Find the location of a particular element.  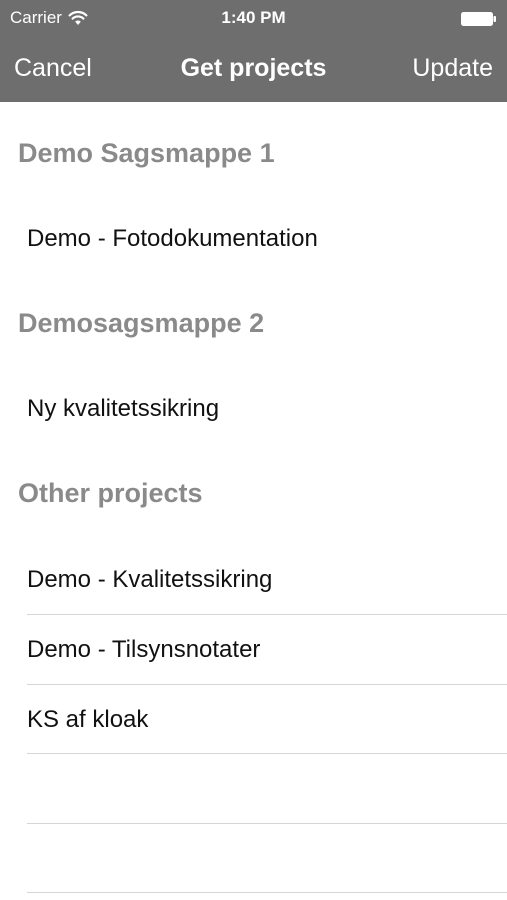

section-header-demosagsmappe-2: Demosagsmappe 2 is located at coordinates (141, 323).